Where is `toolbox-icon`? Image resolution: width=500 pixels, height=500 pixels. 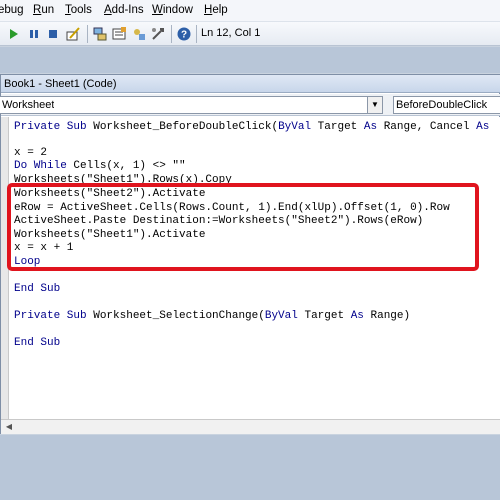 toolbox-icon is located at coordinates (158, 34).